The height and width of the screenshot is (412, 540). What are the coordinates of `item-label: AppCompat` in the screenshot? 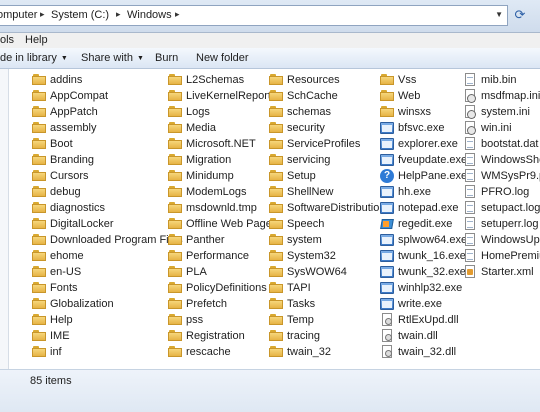 It's located at (79, 96).